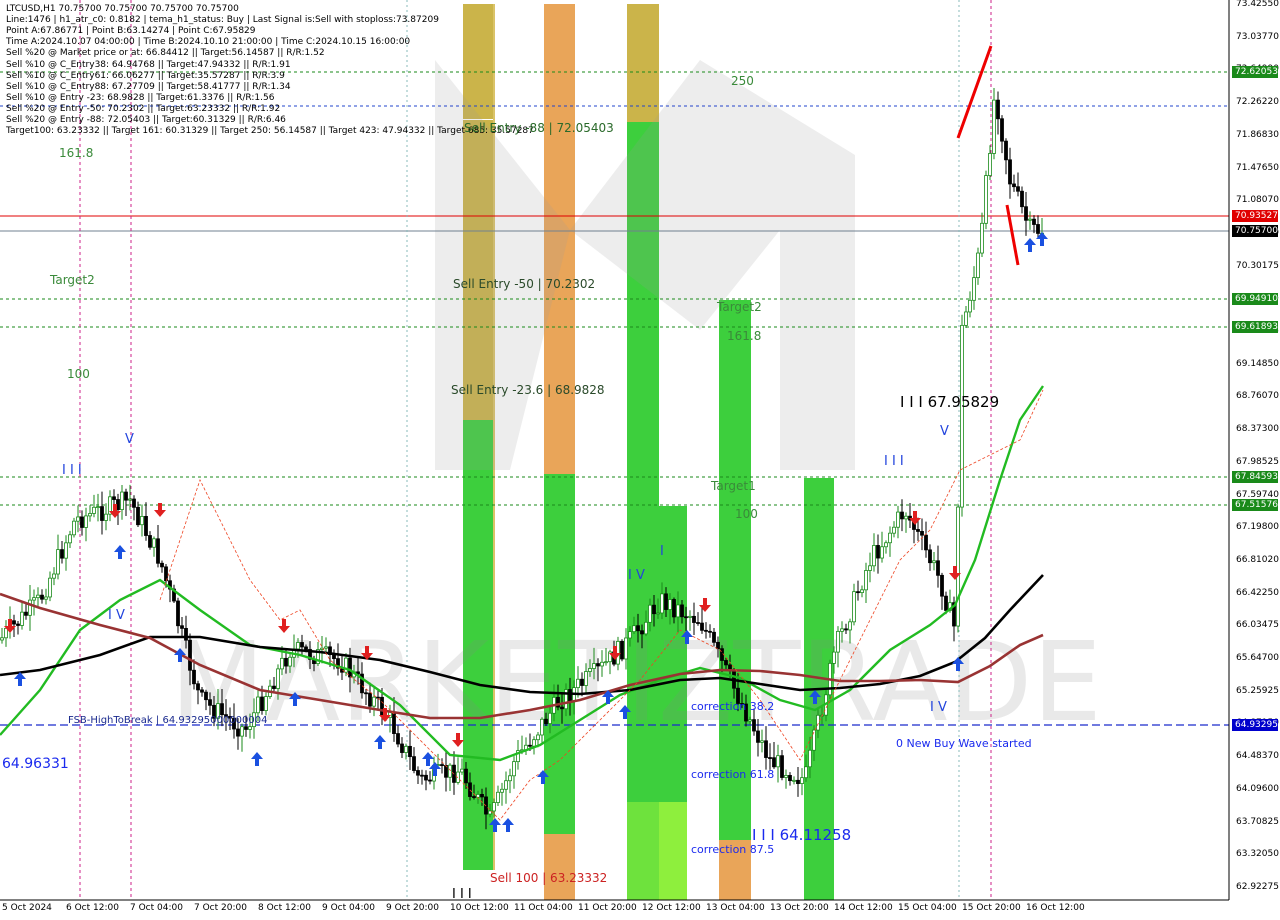  What do you see at coordinates (72, 470) in the screenshot?
I see `wave-iii-label-a: I I I` at bounding box center [72, 470].